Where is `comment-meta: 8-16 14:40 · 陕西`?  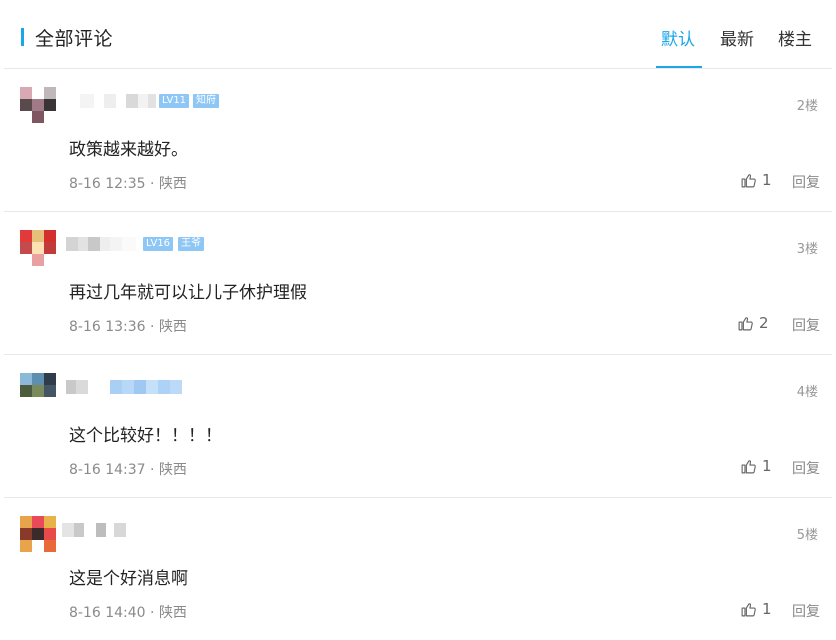 comment-meta: 8-16 14:40 · 陕西 is located at coordinates (128, 612).